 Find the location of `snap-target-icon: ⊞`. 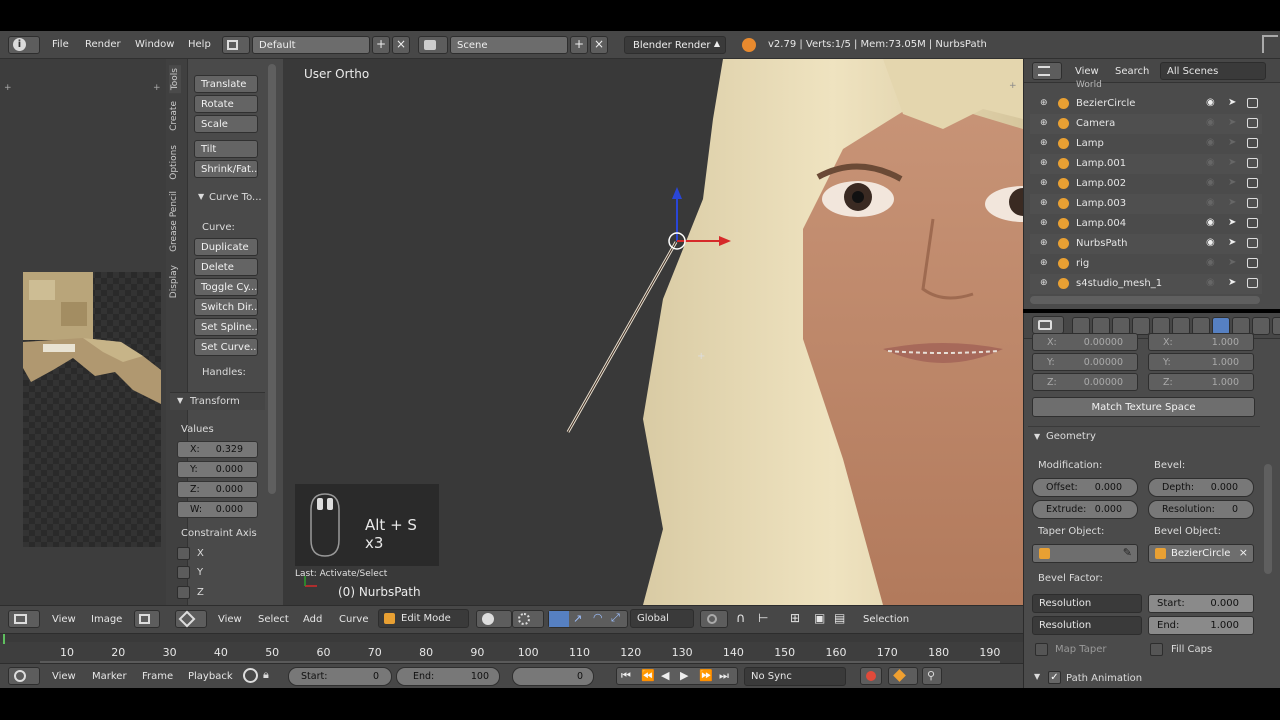

snap-target-icon: ⊞ is located at coordinates (795, 618).